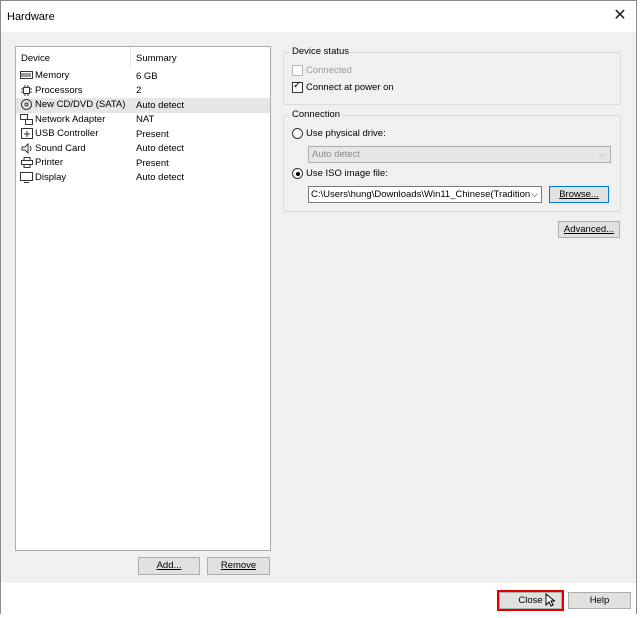 This screenshot has width=641, height=618. I want to click on device-row-sound-card: Sound Card Auto detect, so click(143, 149).